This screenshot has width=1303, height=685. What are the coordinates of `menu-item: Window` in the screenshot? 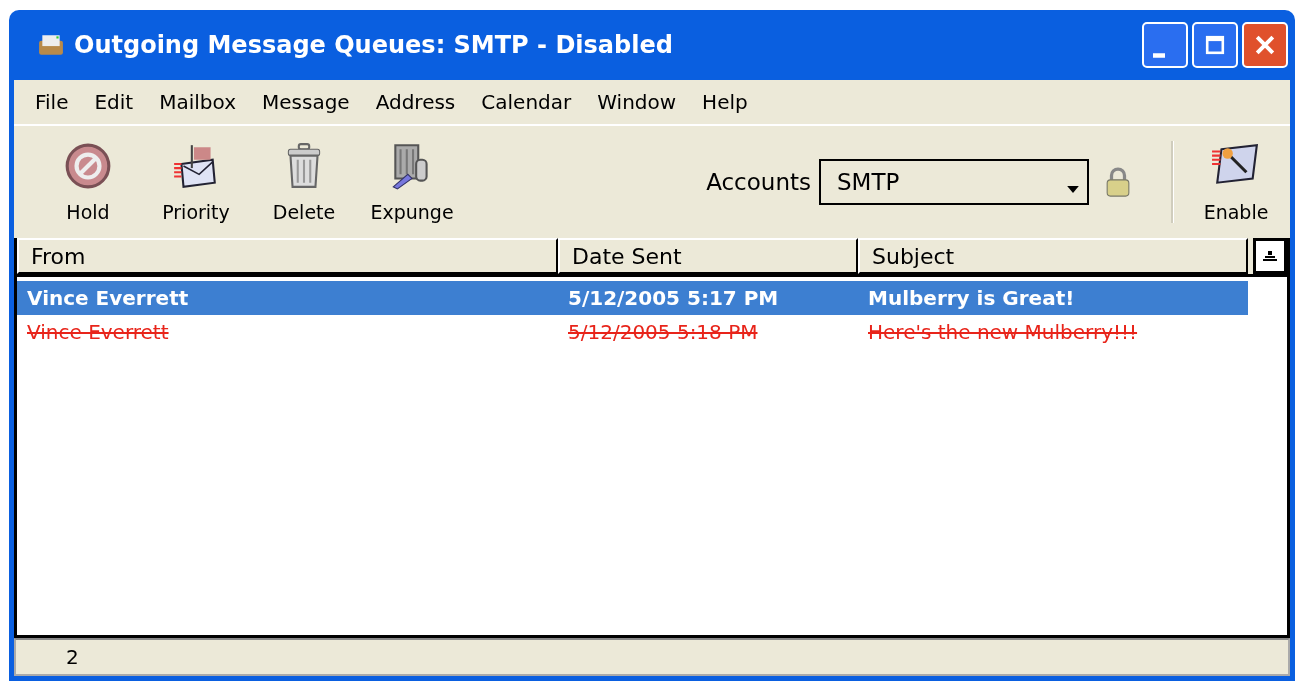 It's located at (637, 102).